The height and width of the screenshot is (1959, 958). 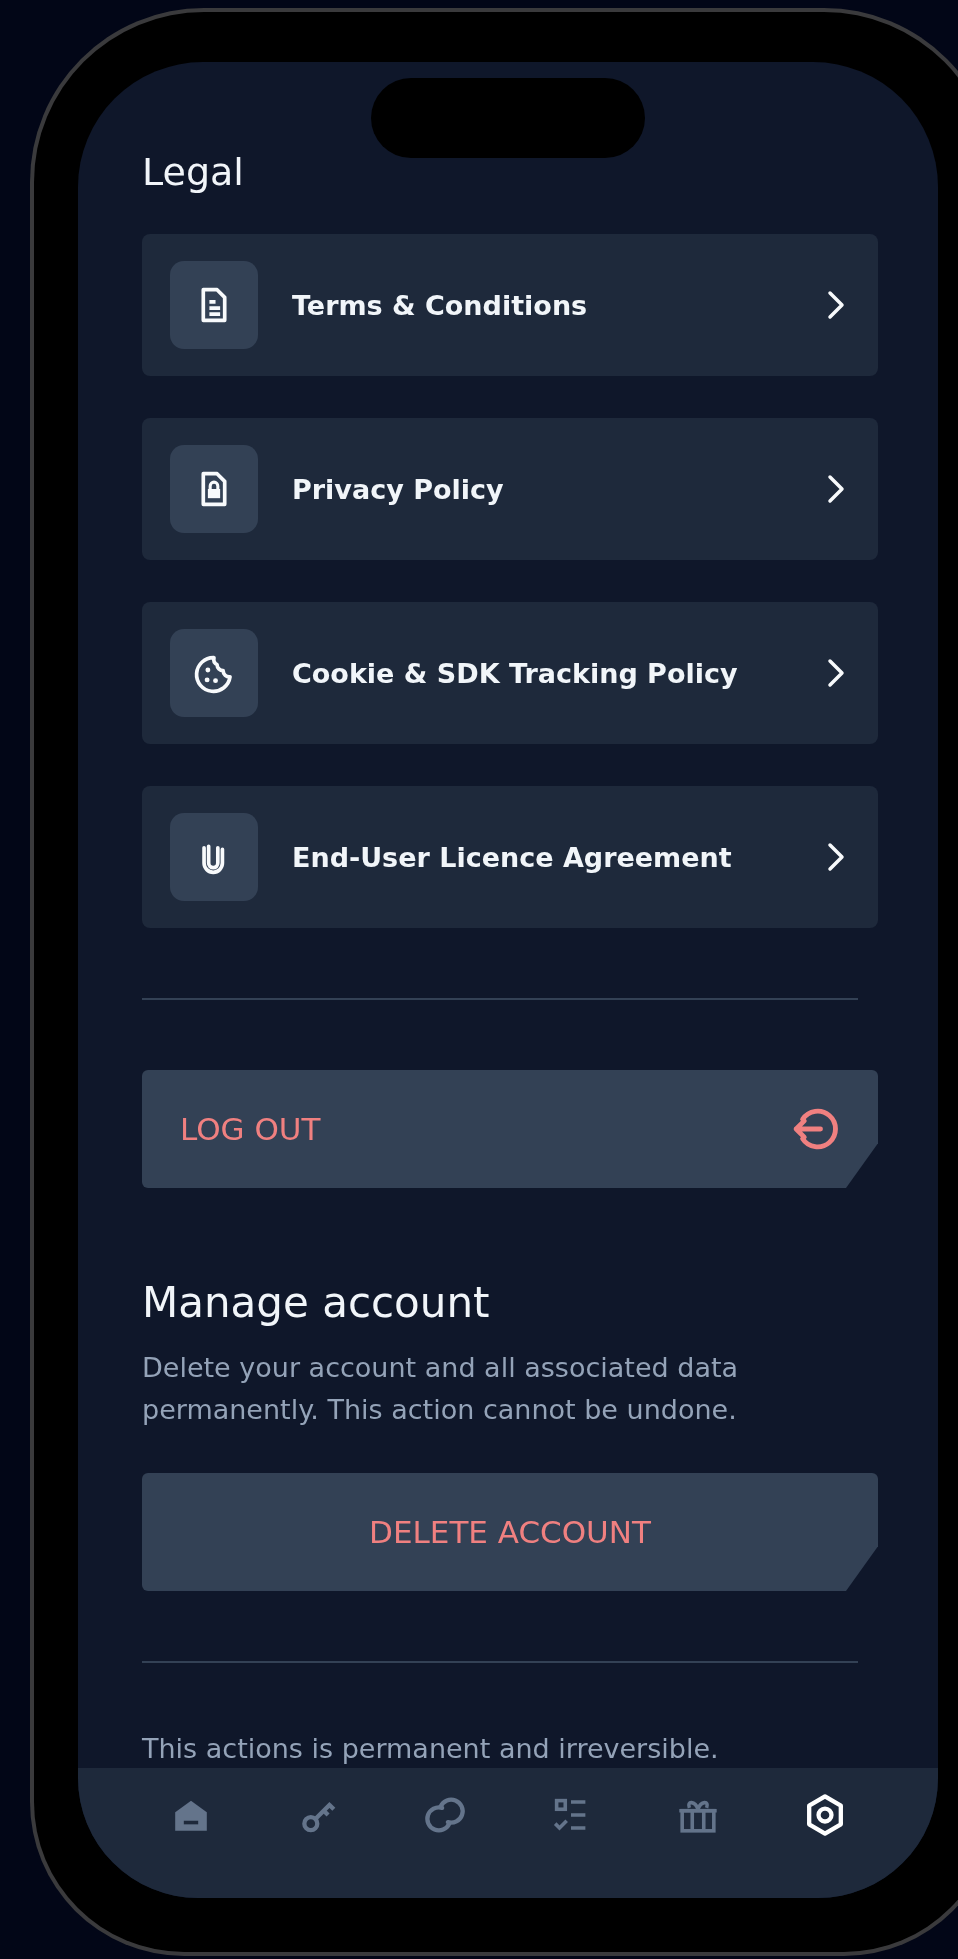 I want to click on delete-account-button: DELETE ACCOUNT, so click(x=510, y=1532).